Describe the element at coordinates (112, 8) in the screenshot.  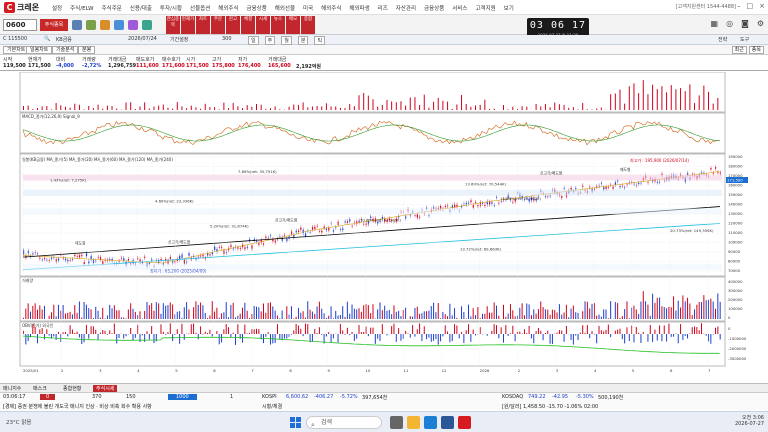
I see `menu-item-2: 주식주문` at that location.